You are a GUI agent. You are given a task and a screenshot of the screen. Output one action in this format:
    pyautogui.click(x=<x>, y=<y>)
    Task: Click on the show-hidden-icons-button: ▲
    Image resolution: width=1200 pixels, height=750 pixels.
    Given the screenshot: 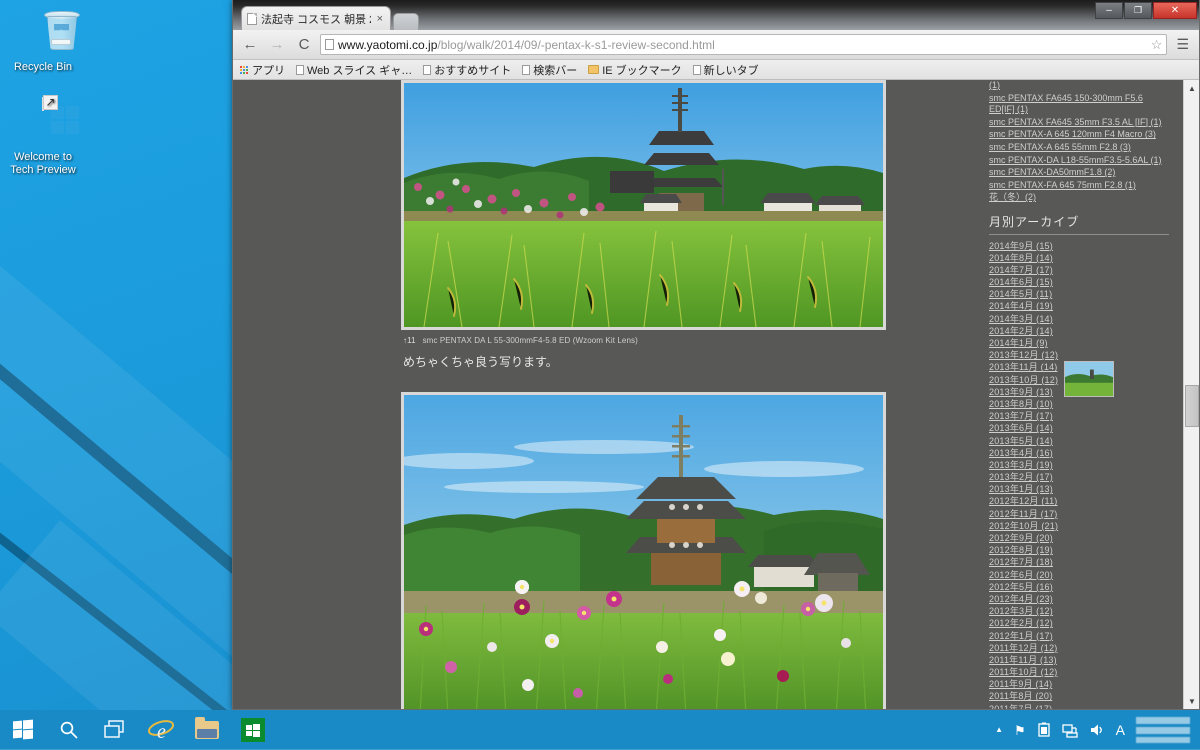 What is the action you would take?
    pyautogui.click(x=999, y=730)
    